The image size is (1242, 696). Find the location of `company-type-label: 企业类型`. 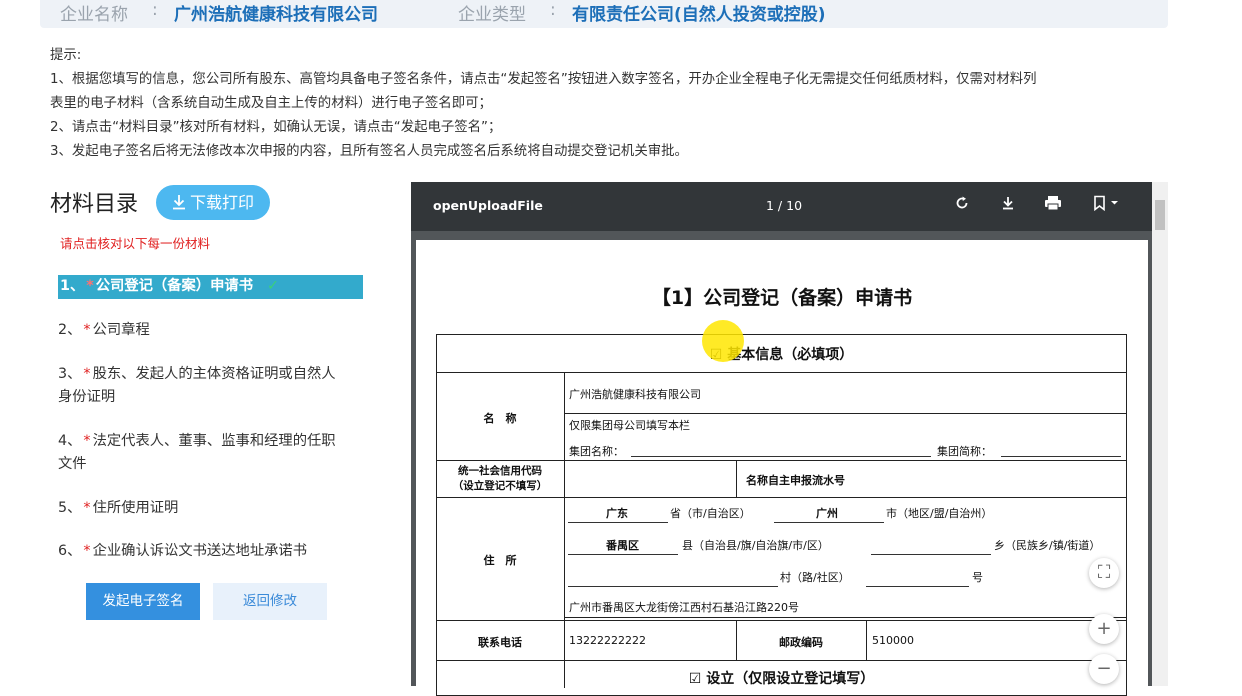

company-type-label: 企业类型 is located at coordinates (492, 15).